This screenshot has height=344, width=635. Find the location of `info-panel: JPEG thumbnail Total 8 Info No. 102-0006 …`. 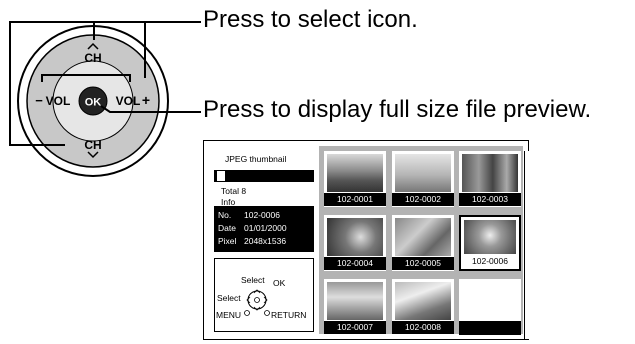

info-panel: JPEG thumbnail Total 8 Info No. 102-0006 … is located at coordinates (262, 240).